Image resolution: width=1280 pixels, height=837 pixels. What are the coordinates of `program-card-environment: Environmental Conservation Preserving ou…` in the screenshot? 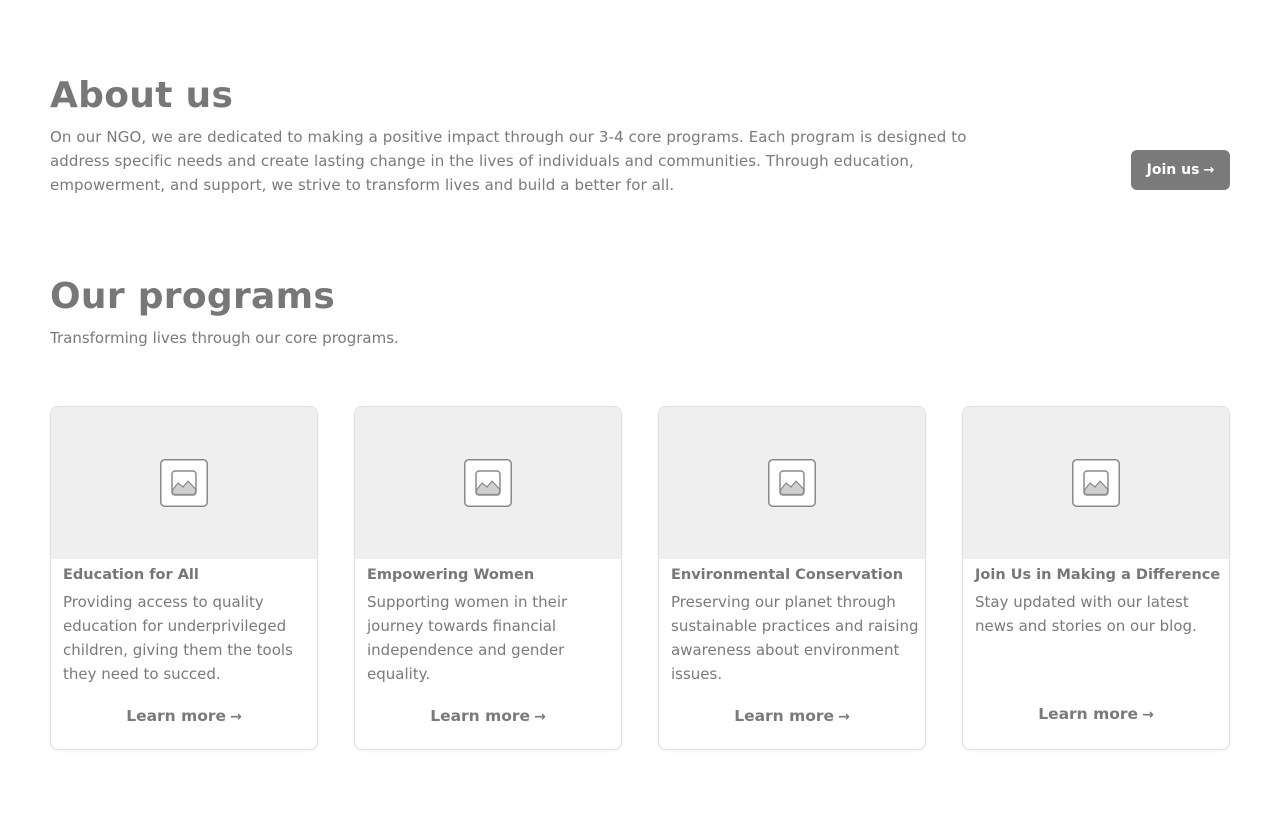 It's located at (792, 578).